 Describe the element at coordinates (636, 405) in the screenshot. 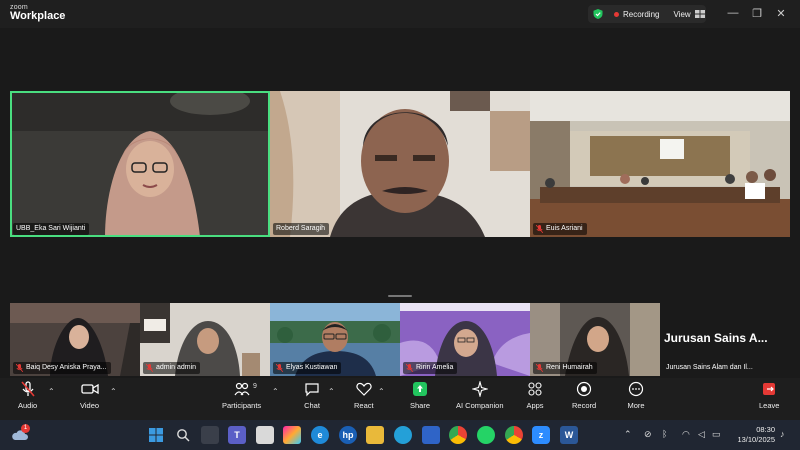

I see `more-label: More` at that location.